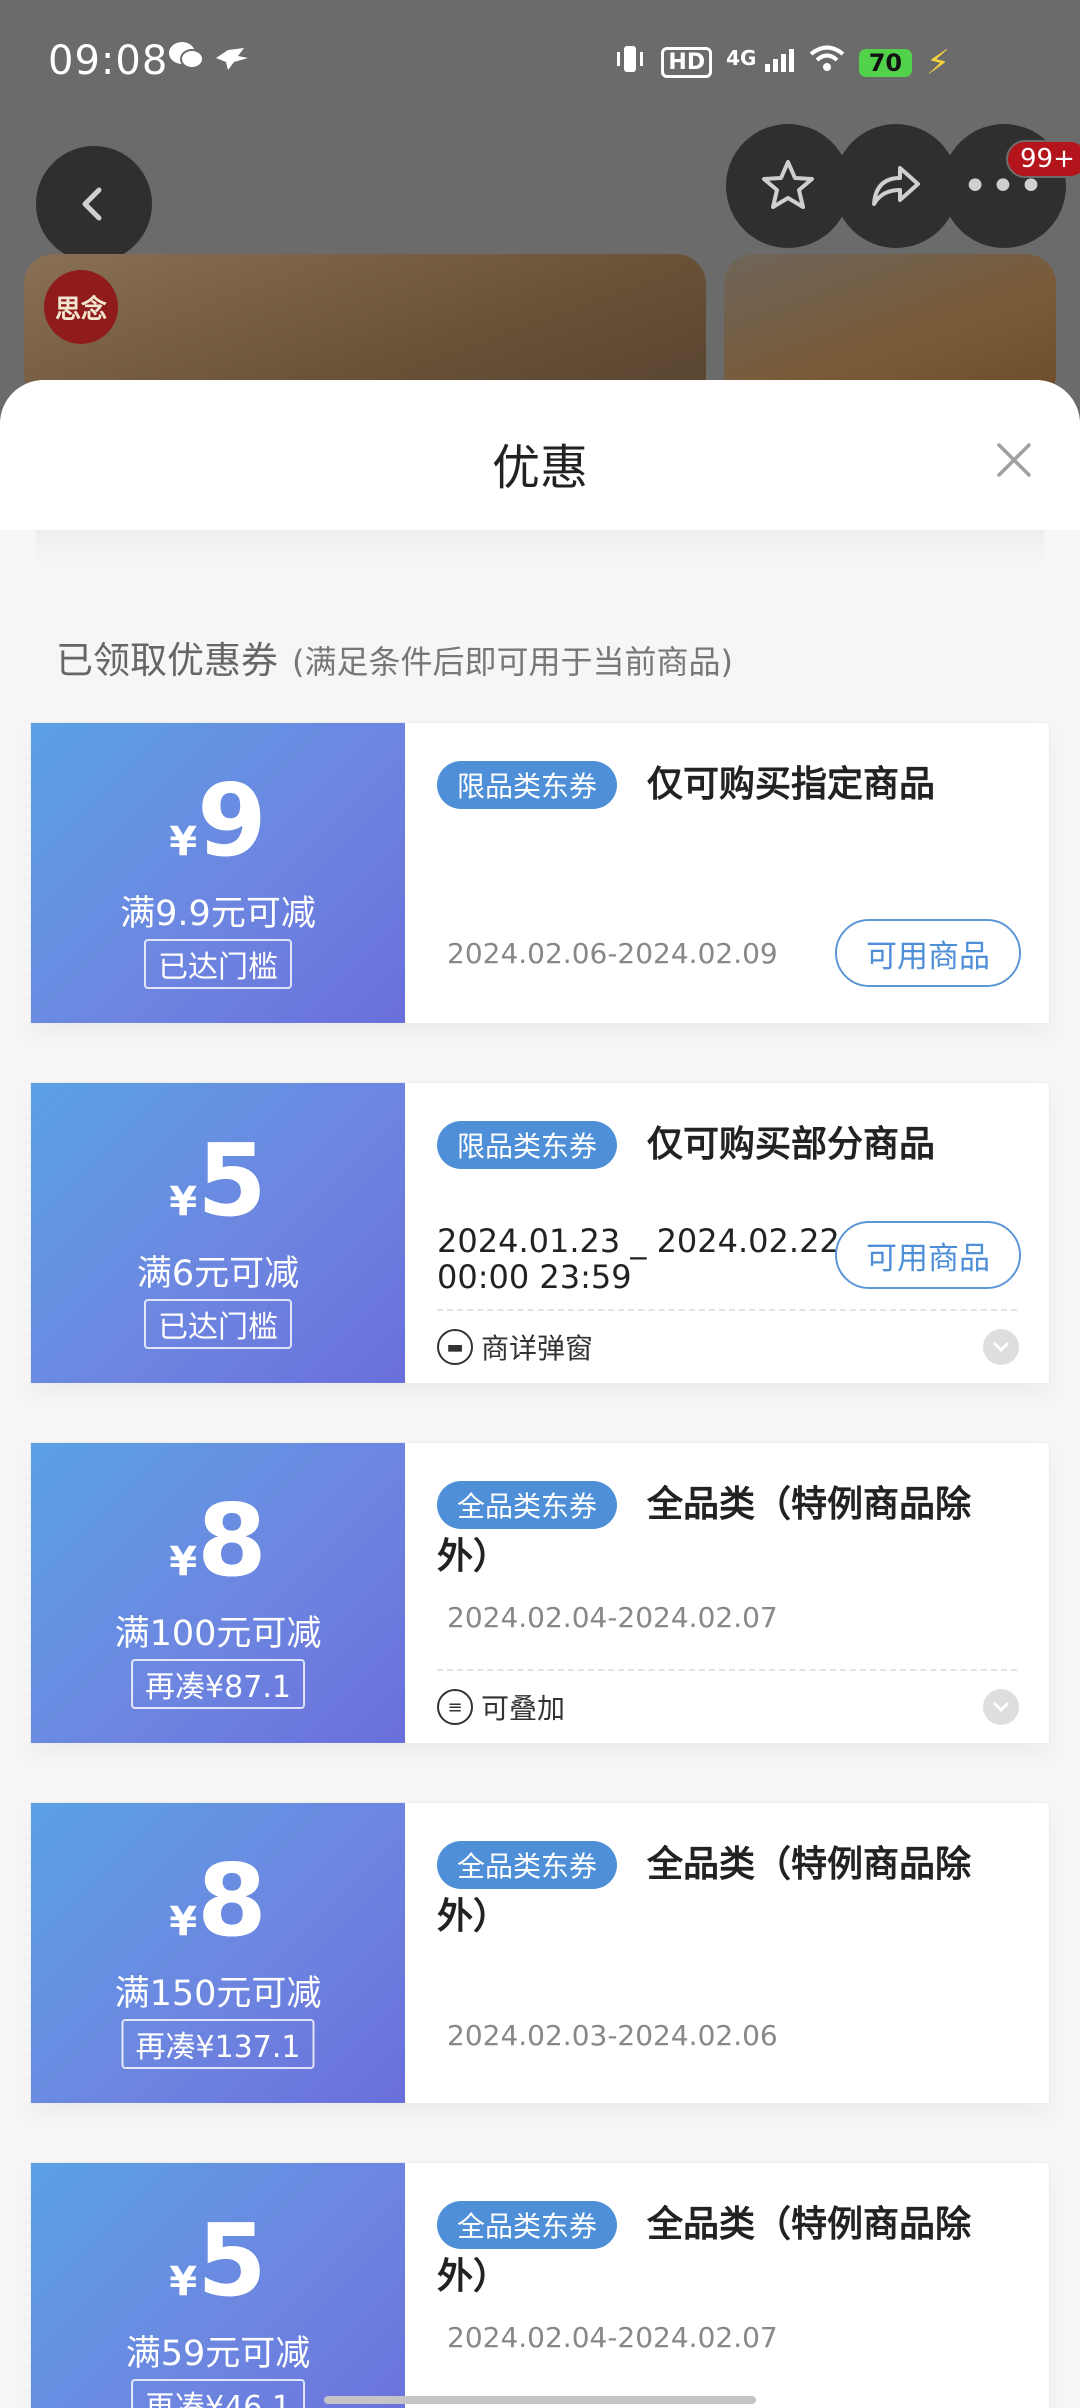 This screenshot has width=1080, height=2408. I want to click on notification-badge: 99+, so click(1043, 159).